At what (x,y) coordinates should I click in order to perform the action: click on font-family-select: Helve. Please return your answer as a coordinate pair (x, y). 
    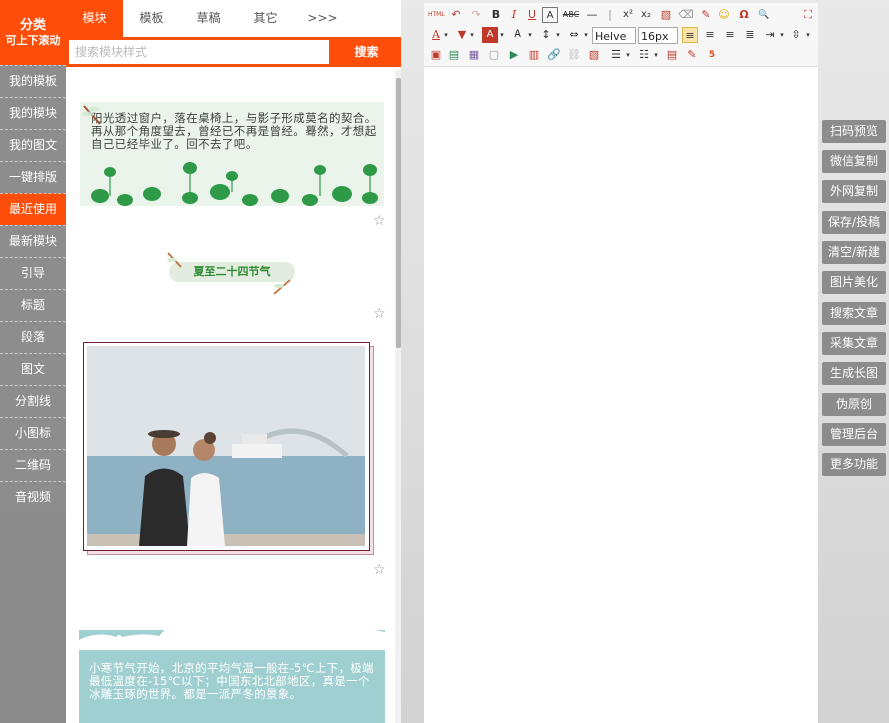
    Looking at the image, I should click on (614, 35).